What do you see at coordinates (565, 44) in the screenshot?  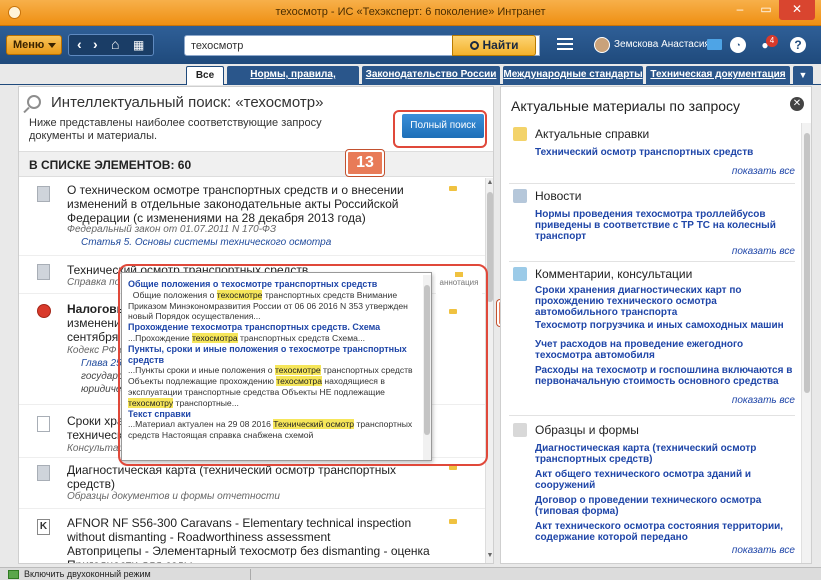 I see `hamburger-menu-icon` at bounding box center [565, 44].